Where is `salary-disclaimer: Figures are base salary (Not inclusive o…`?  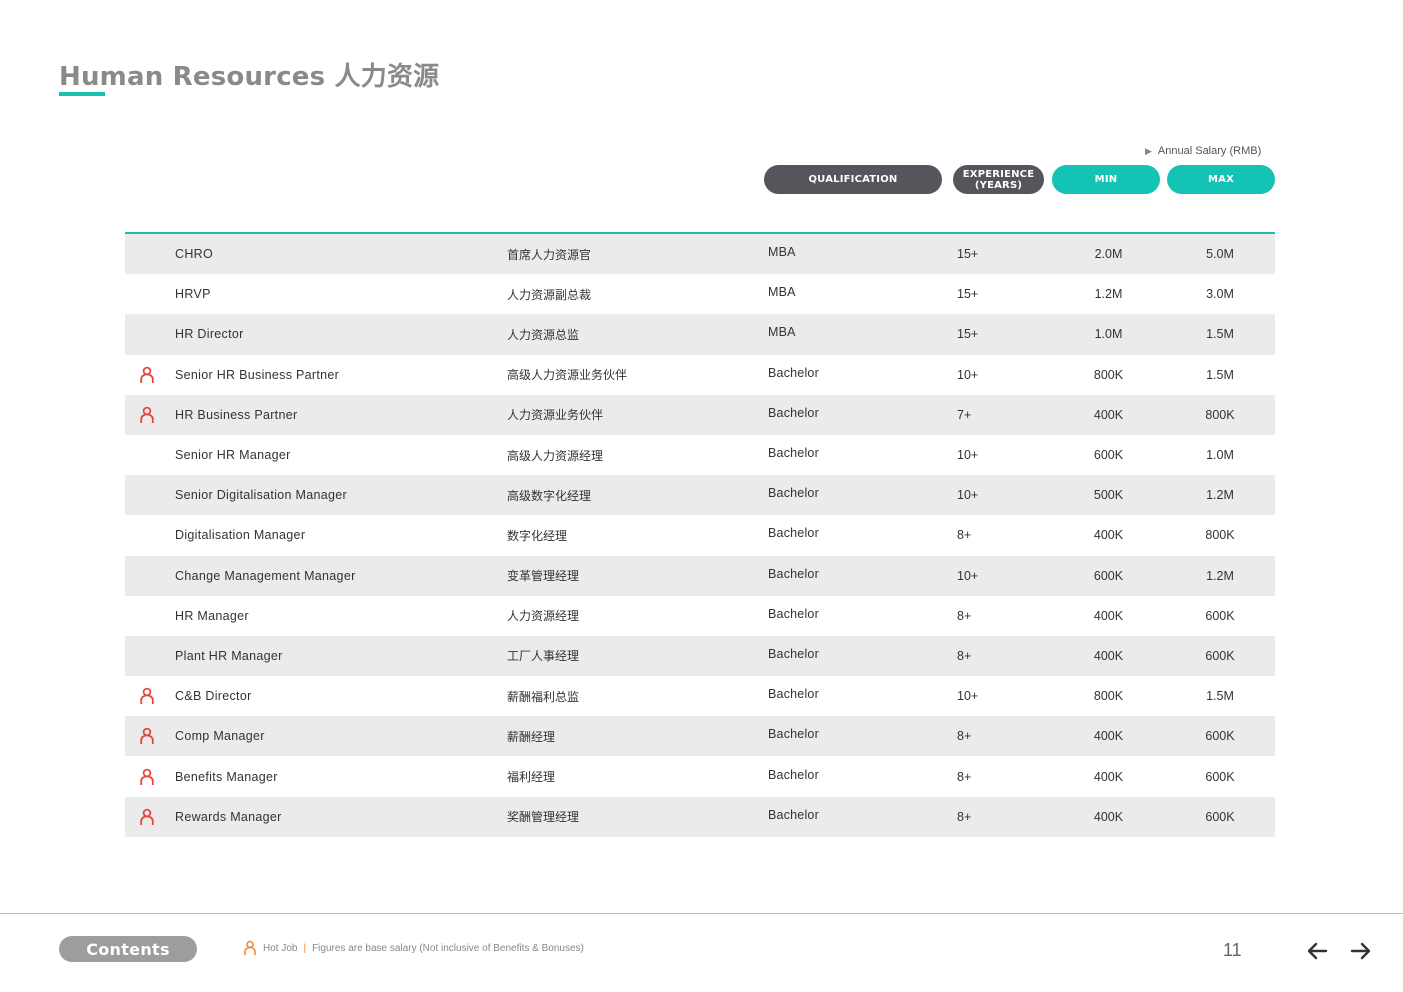 salary-disclaimer: Figures are base salary (Not inclusive o… is located at coordinates (448, 948).